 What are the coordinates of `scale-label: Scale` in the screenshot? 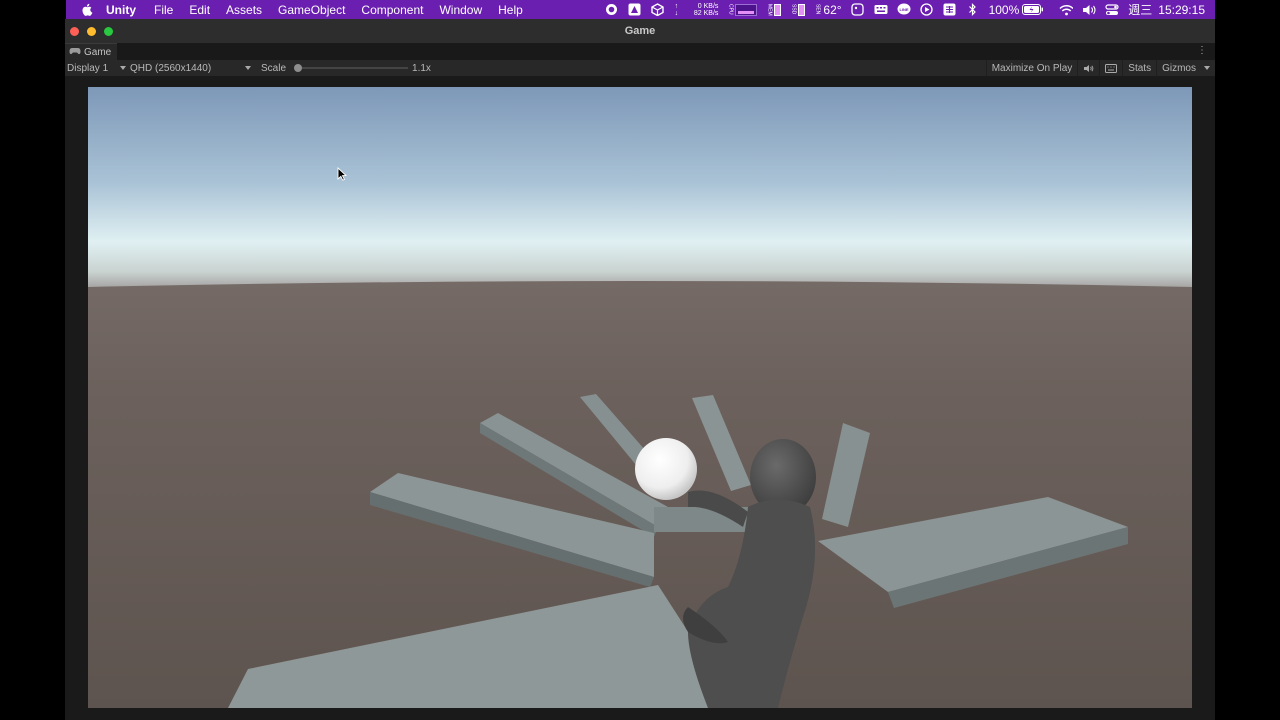 It's located at (274, 68).